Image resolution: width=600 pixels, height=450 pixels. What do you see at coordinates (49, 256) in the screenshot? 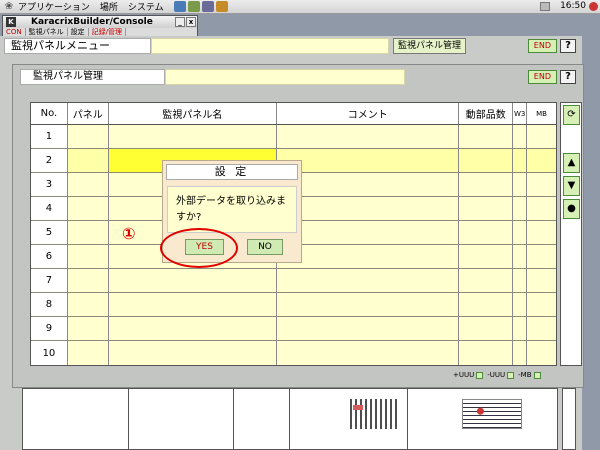
I see `row-number: 6` at bounding box center [49, 256].